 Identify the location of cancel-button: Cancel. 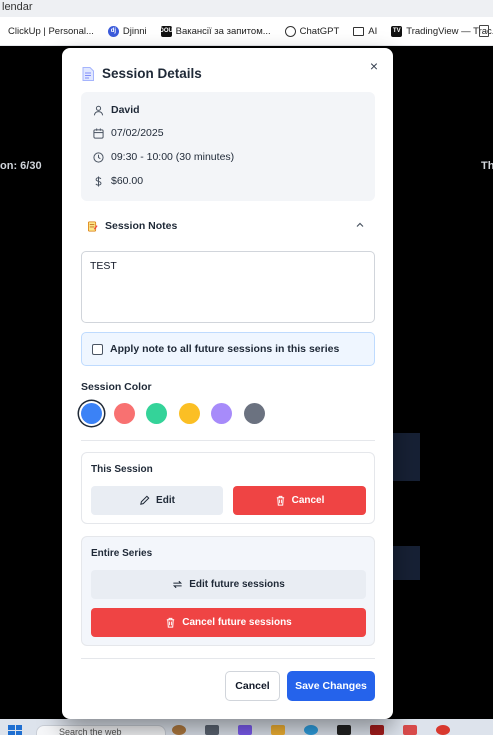
(252, 686).